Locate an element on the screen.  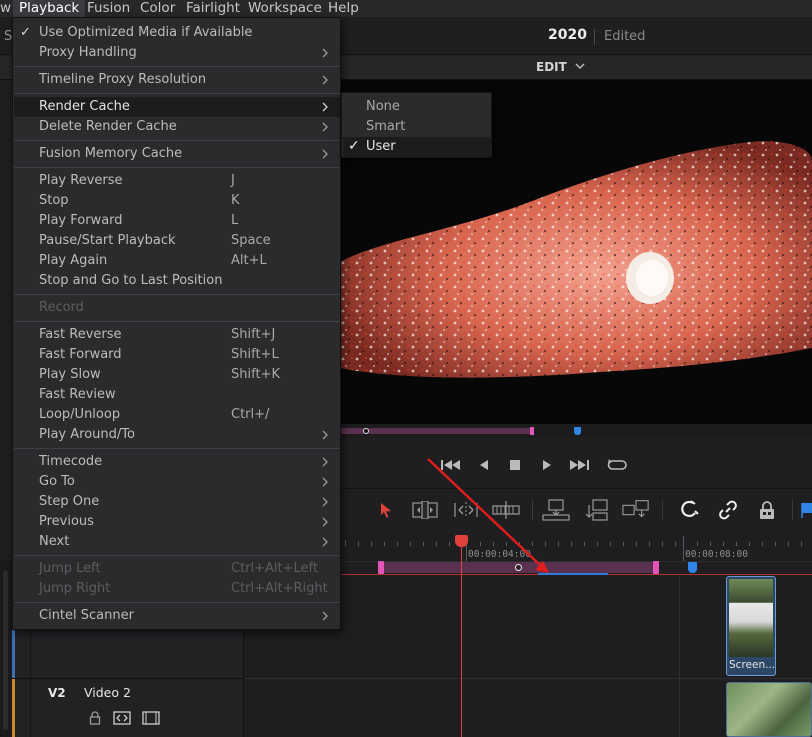
menu-item-label: Jump Left is located at coordinates (70, 568).